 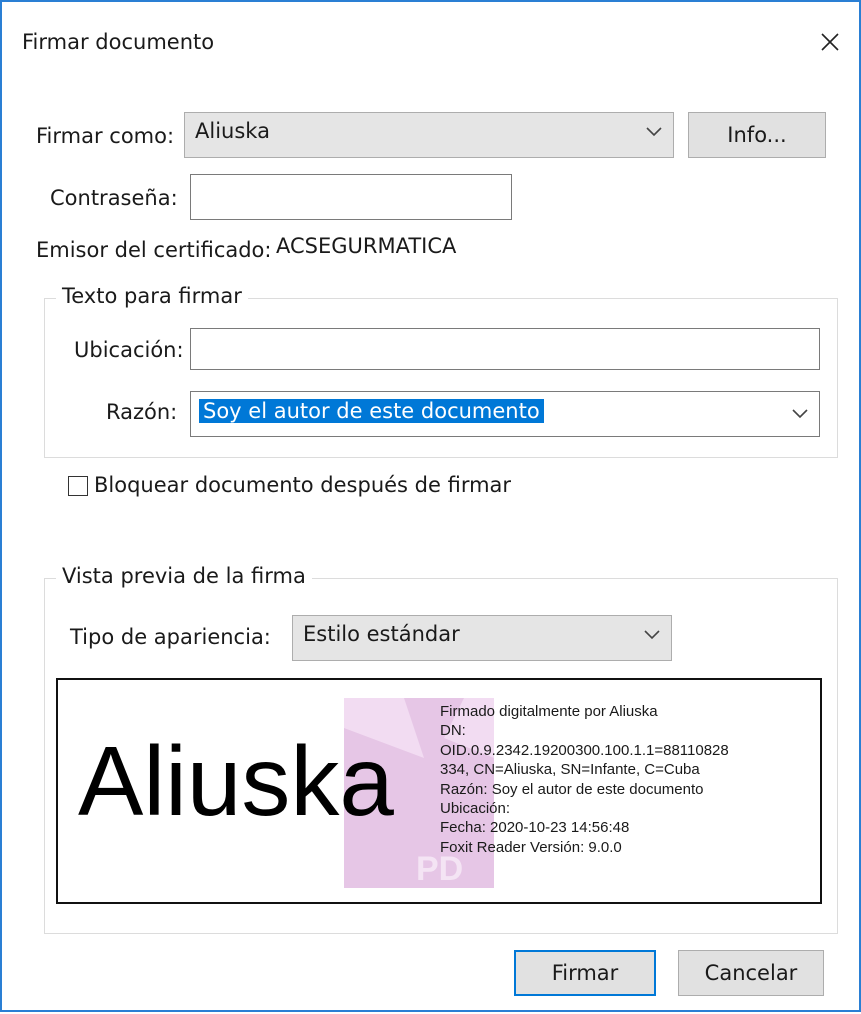 What do you see at coordinates (585, 973) in the screenshot?
I see `sign-button: Firmar` at bounding box center [585, 973].